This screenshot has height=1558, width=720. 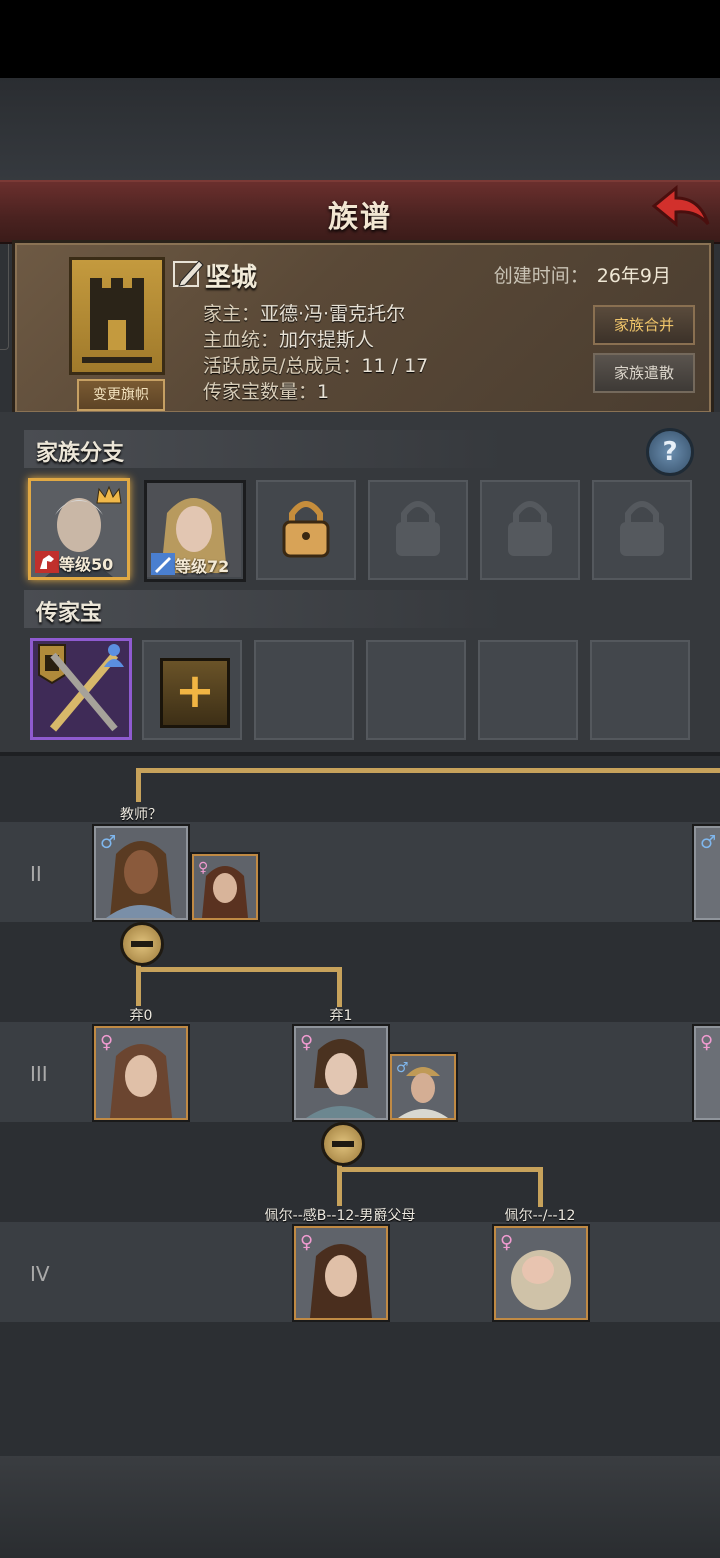 I want to click on person-icon, so click(x=114, y=657).